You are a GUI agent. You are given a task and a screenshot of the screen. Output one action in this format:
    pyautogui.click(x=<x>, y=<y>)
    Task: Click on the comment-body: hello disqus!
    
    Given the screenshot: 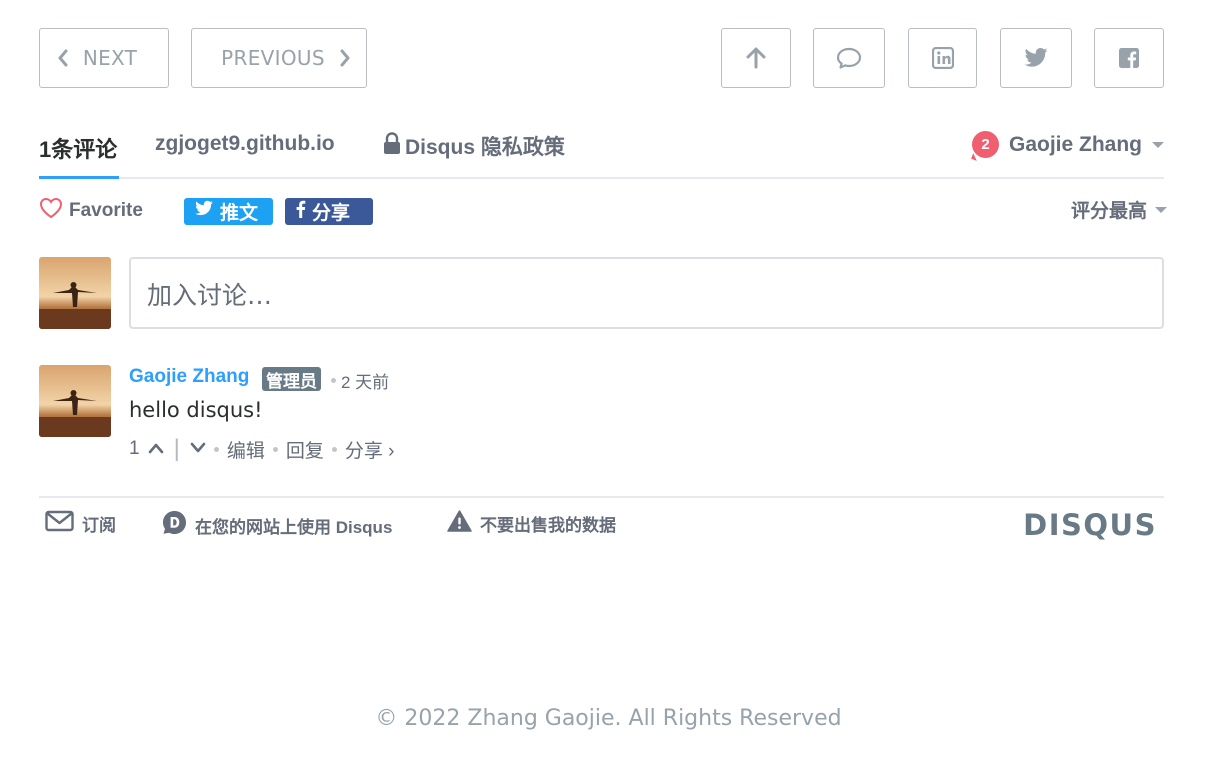 What is the action you would take?
    pyautogui.click(x=196, y=410)
    